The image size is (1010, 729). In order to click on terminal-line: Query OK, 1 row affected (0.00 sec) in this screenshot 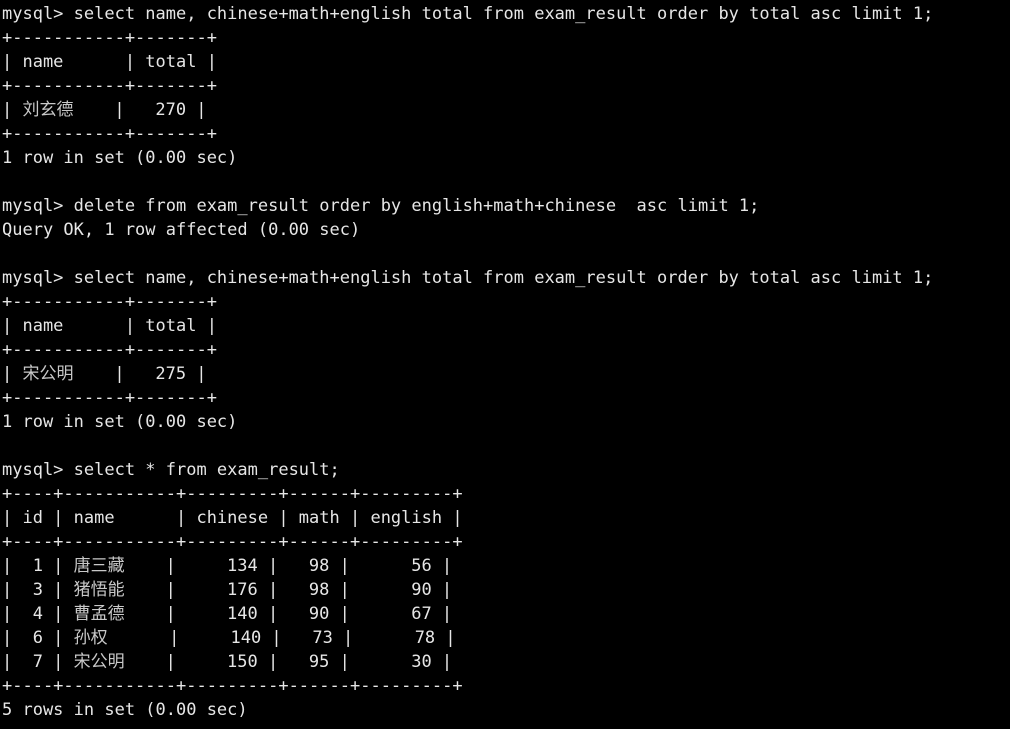, I will do `click(181, 230)`.